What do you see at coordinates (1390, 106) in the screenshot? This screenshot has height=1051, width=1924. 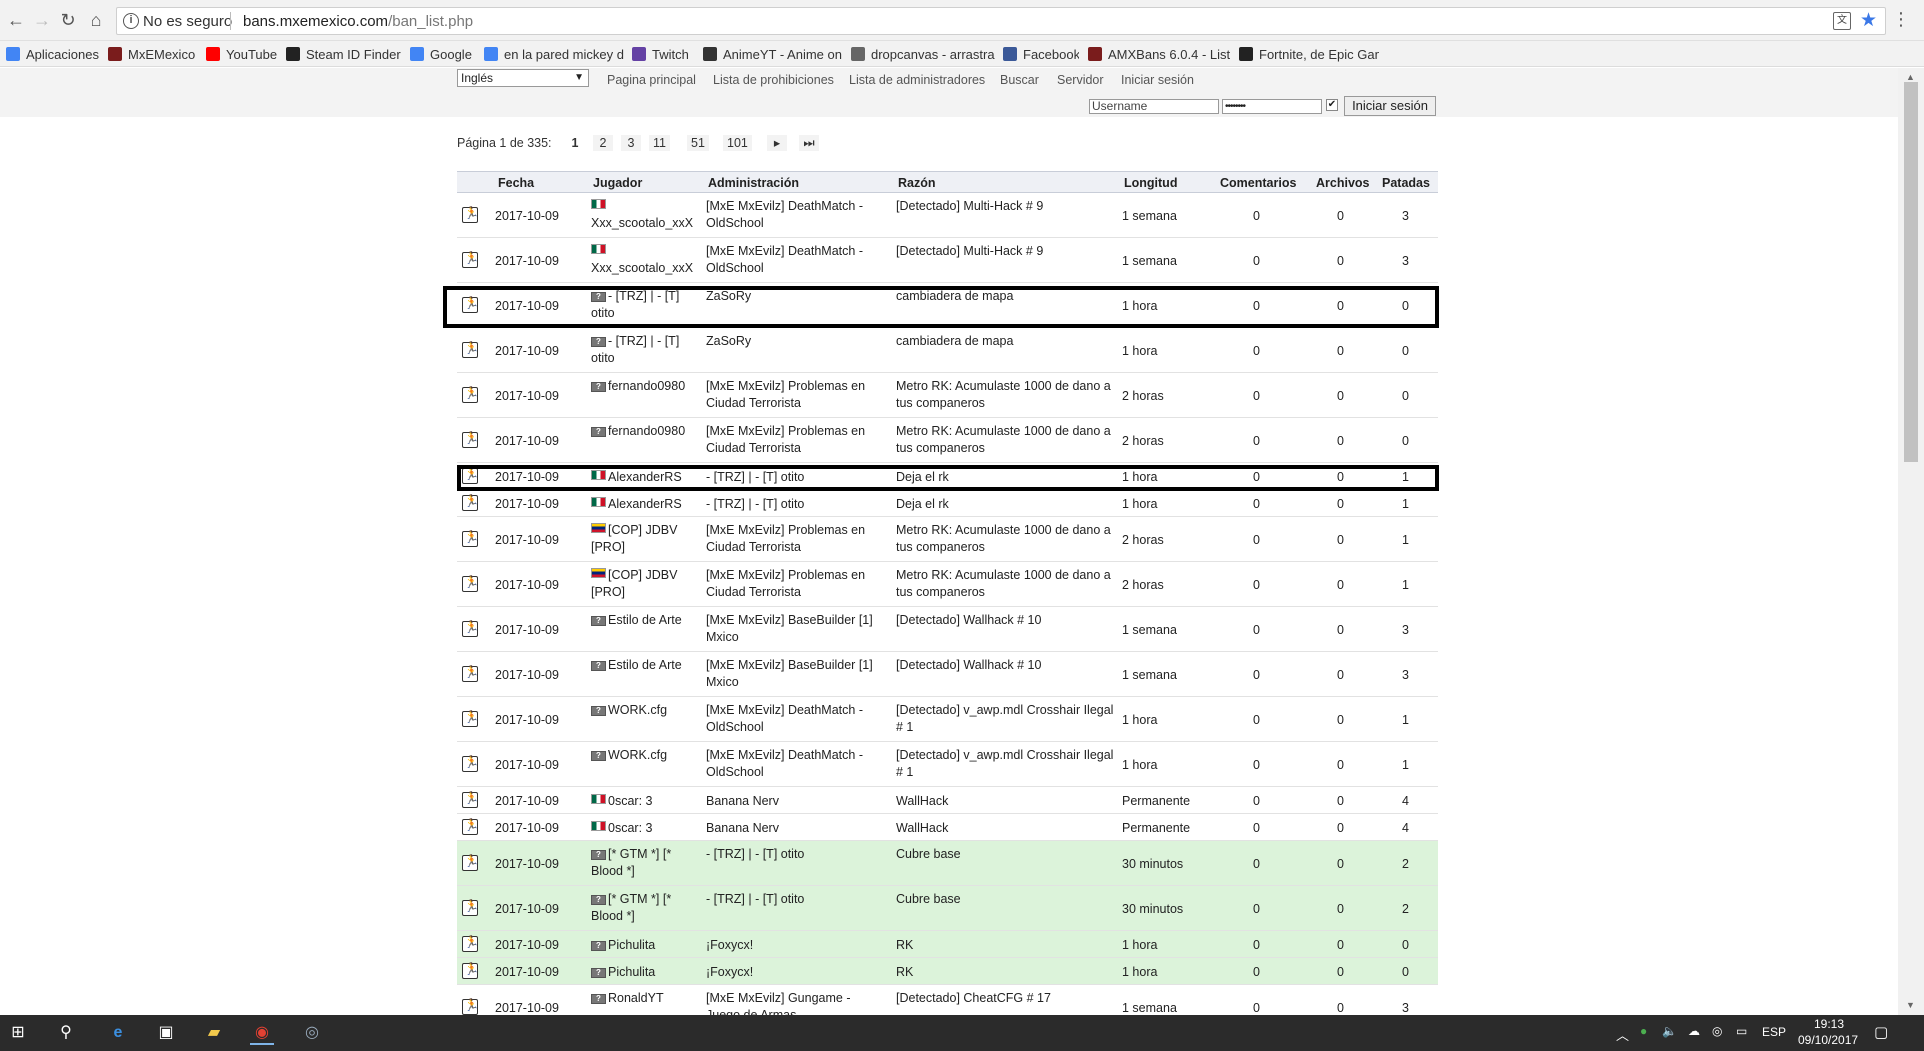 I see `login-button: Iniciar sesión` at bounding box center [1390, 106].